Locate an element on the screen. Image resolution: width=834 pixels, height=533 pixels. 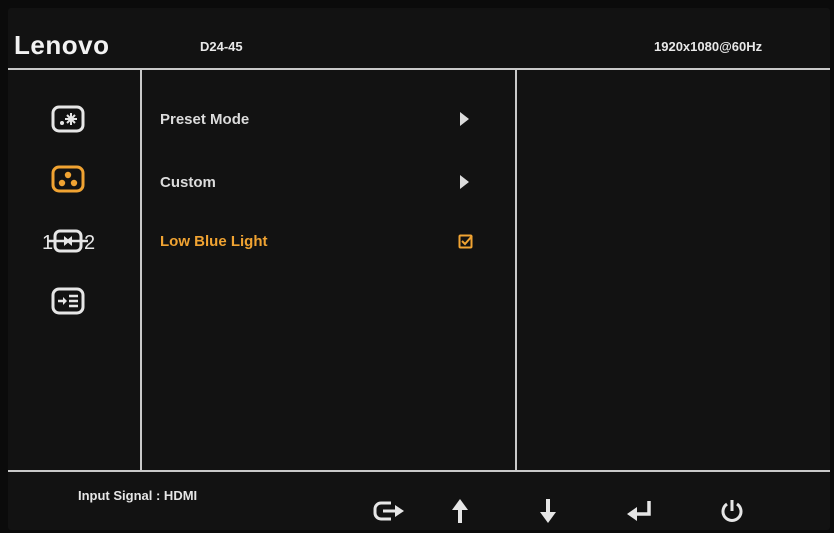
sidebar-divider is located at coordinates (141, 270).